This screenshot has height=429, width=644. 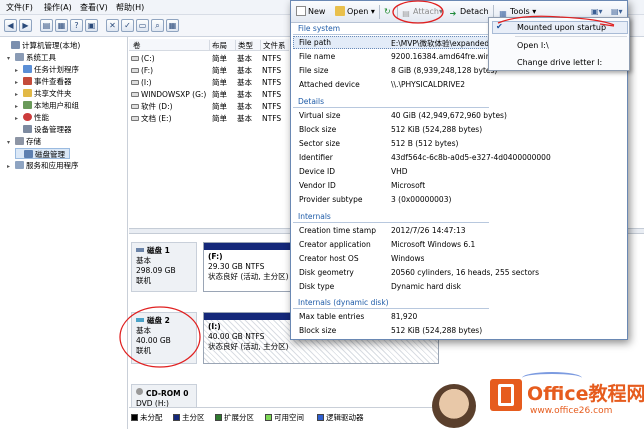 I want to click on vhd-disk-icon, so click(x=140, y=320).